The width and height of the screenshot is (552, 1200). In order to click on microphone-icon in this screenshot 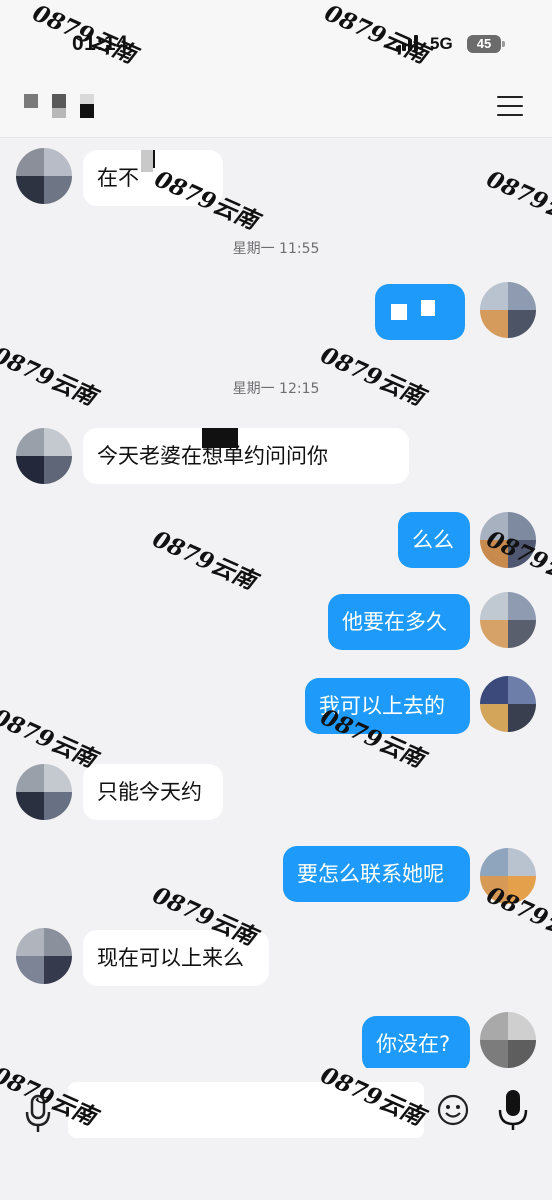, I will do `click(38, 1114)`.